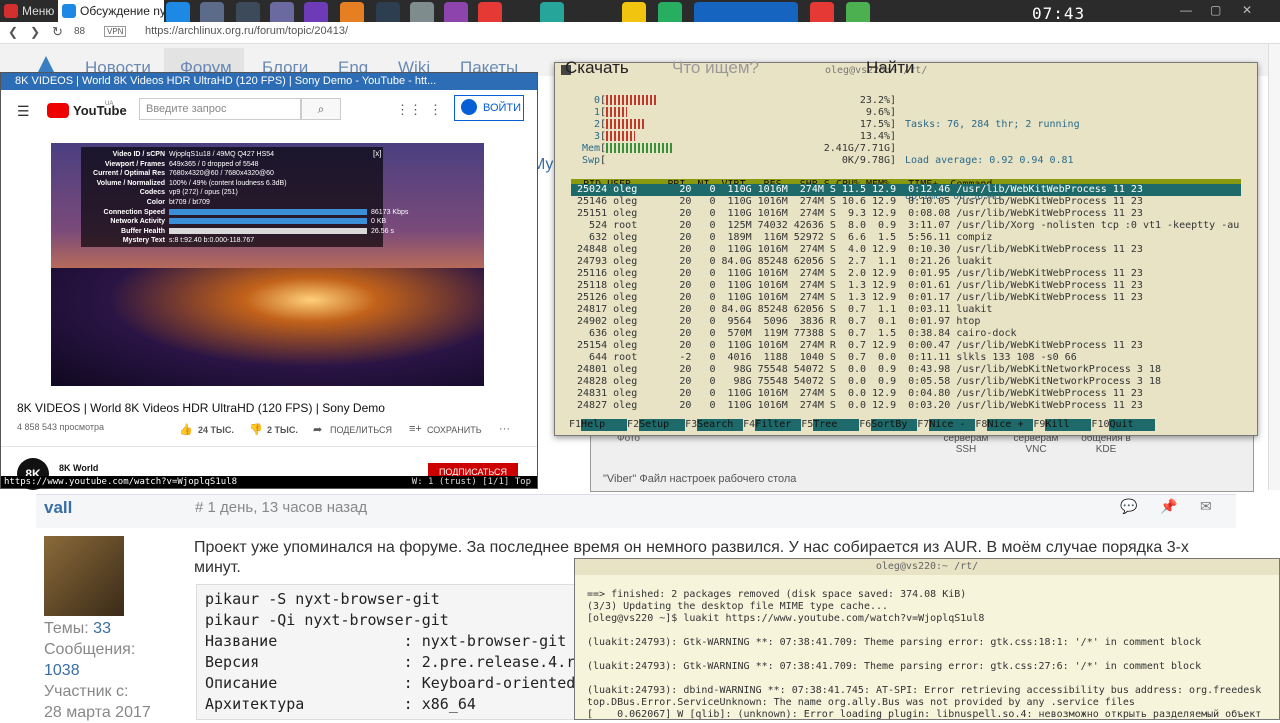 Image resolution: width=1280 pixels, height=723 pixels. I want to click on fkey-label: Help, so click(604, 425).